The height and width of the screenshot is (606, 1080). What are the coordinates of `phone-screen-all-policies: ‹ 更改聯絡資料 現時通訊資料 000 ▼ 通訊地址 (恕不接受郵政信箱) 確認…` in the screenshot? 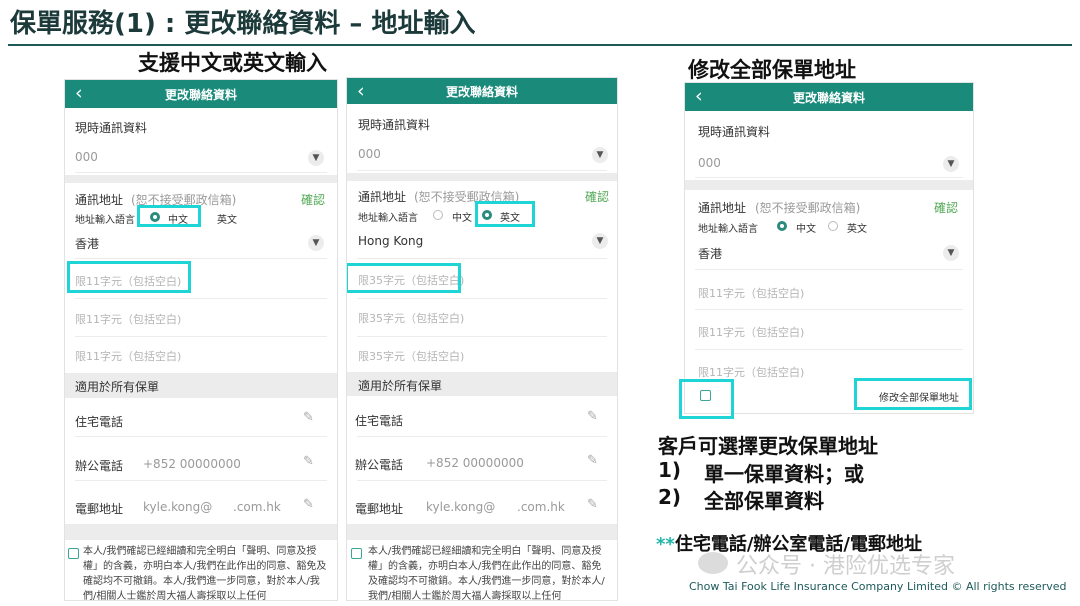 It's located at (829, 248).